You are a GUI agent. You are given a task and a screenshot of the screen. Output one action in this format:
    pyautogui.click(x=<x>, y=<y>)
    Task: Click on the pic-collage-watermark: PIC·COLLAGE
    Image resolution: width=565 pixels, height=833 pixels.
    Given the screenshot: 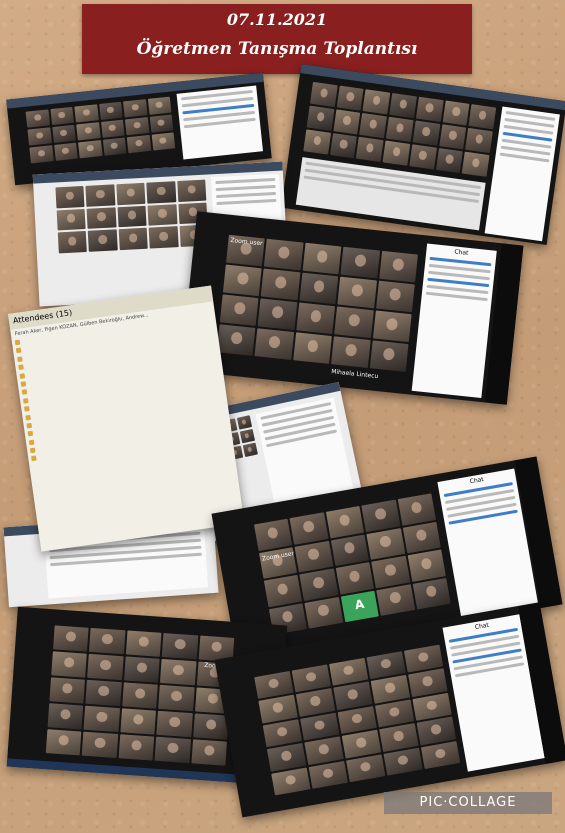 What is the action you would take?
    pyautogui.click(x=468, y=803)
    